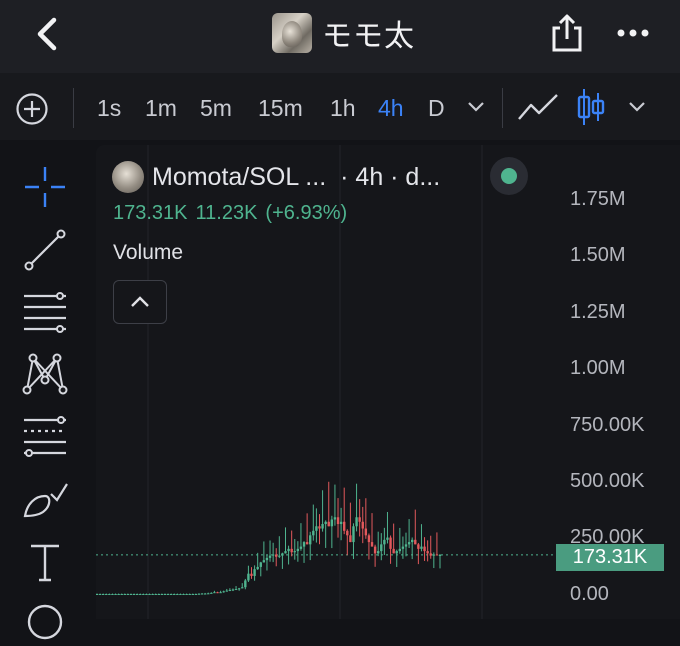 The height and width of the screenshot is (646, 680). What do you see at coordinates (45, 187) in the screenshot?
I see `crosshair-icon` at bounding box center [45, 187].